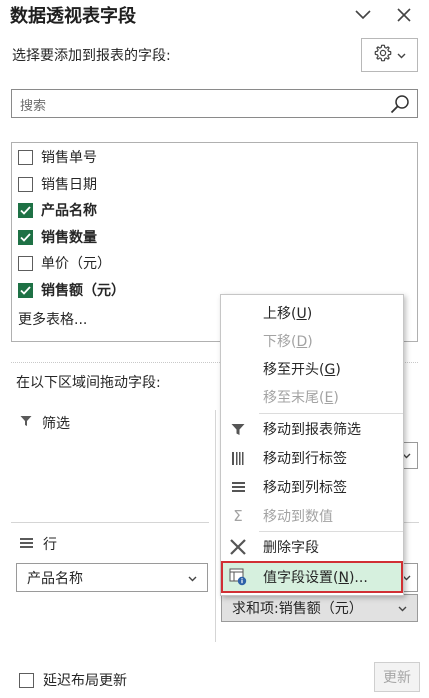  What do you see at coordinates (69, 185) in the screenshot?
I see `field-label: 销售日期` at bounding box center [69, 185].